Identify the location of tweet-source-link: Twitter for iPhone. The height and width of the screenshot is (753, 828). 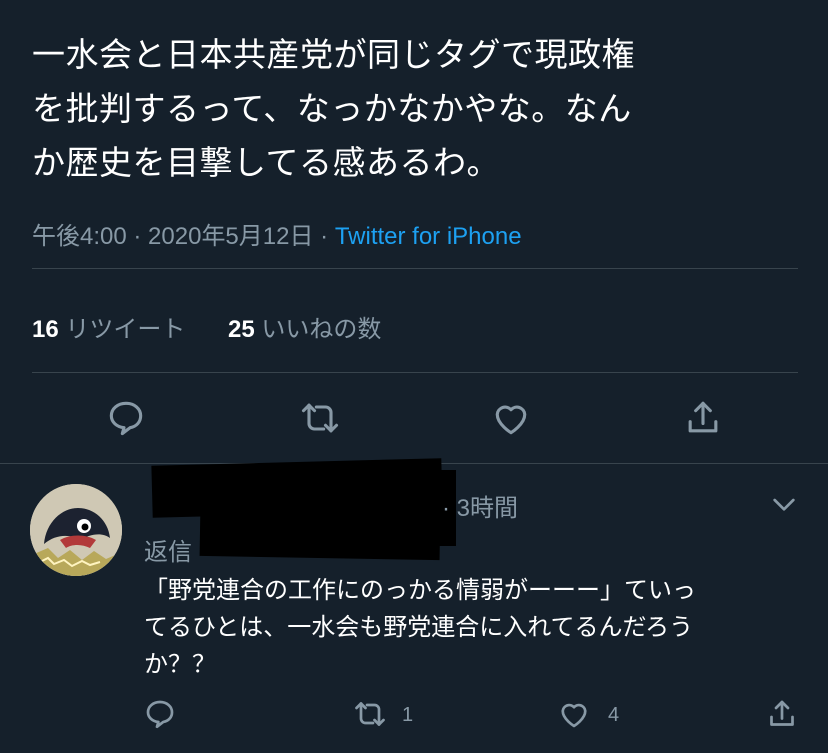
(428, 236).